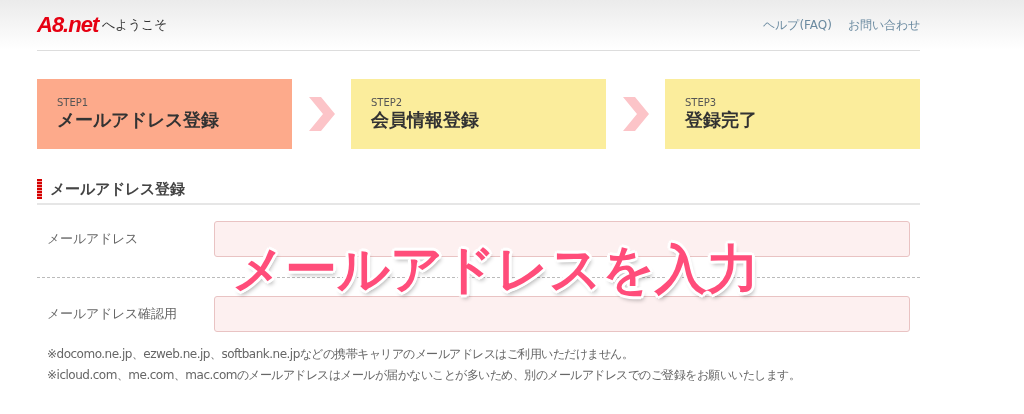 The width and height of the screenshot is (1024, 414). Describe the element at coordinates (138, 119) in the screenshot. I see `step-label: メールアドレス登録` at that location.